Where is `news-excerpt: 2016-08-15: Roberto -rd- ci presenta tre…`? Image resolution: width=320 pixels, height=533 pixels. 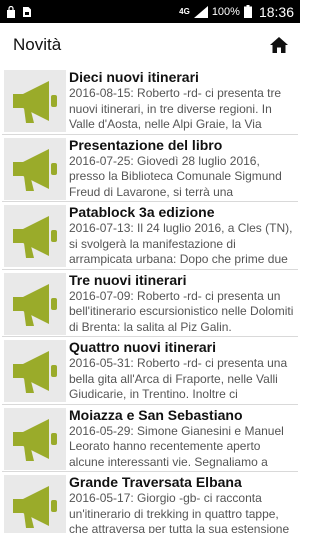 news-excerpt: 2016-08-15: Roberto -rd- ci presenta tre… is located at coordinates (175, 108).